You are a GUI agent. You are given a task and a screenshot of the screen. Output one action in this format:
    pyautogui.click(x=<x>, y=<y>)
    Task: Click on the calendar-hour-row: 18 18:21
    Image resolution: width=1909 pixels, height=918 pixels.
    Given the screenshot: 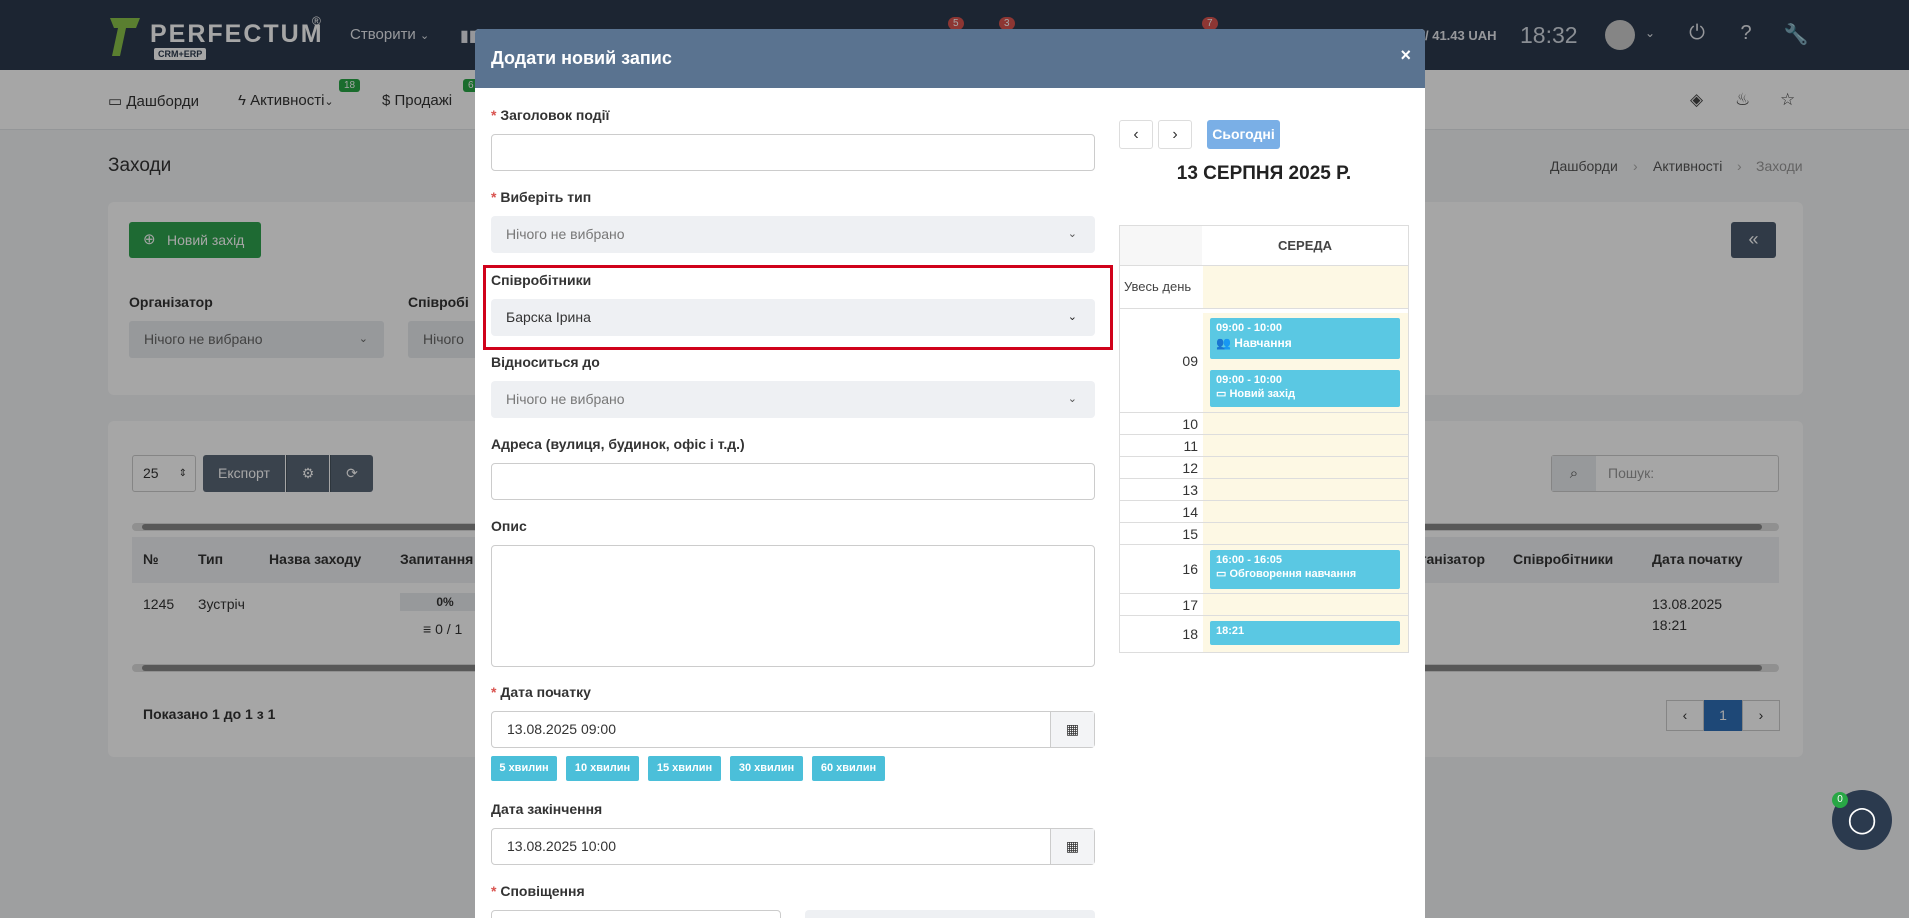 What is the action you would take?
    pyautogui.click(x=1264, y=634)
    